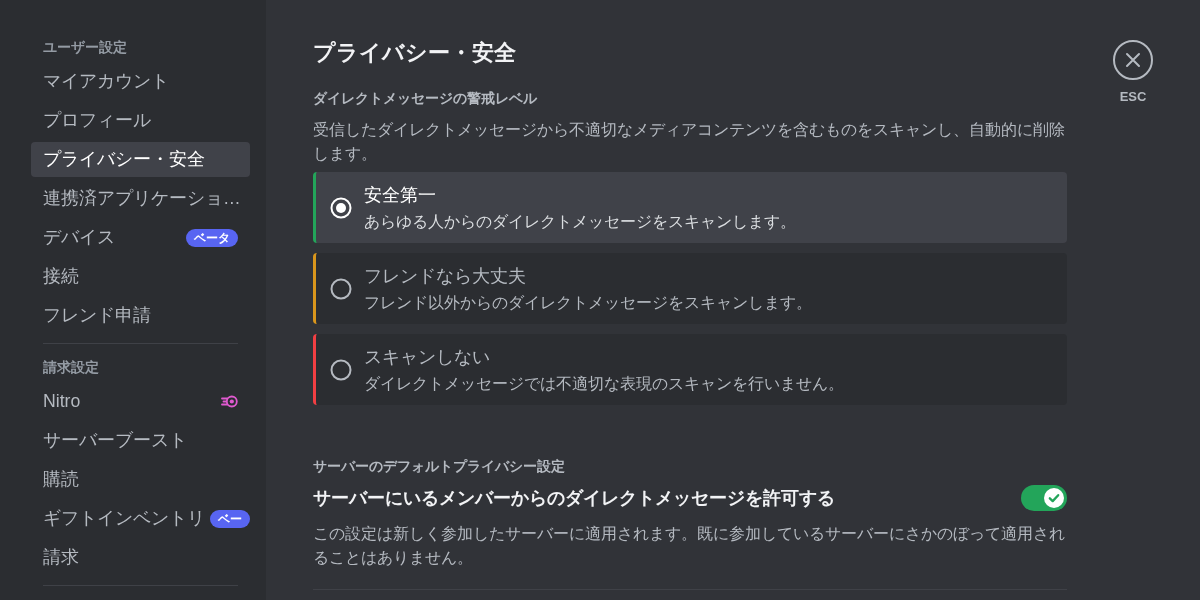 This screenshot has height=600, width=1200. Describe the element at coordinates (689, 545) in the screenshot. I see `setting-description: この設定は新しく参加したサーバーに適用されます。既に参加しているサーバーにさかのぼって適用されることはありません。` at that location.